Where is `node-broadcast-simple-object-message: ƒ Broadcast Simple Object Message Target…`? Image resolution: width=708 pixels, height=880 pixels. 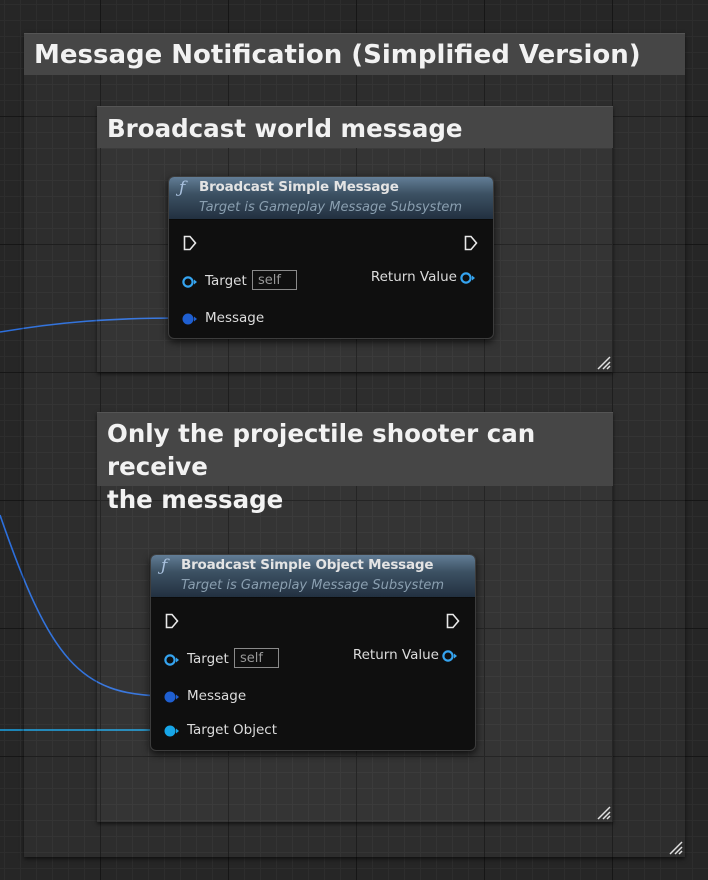 node-broadcast-simple-object-message: ƒ Broadcast Simple Object Message Target… is located at coordinates (313, 652).